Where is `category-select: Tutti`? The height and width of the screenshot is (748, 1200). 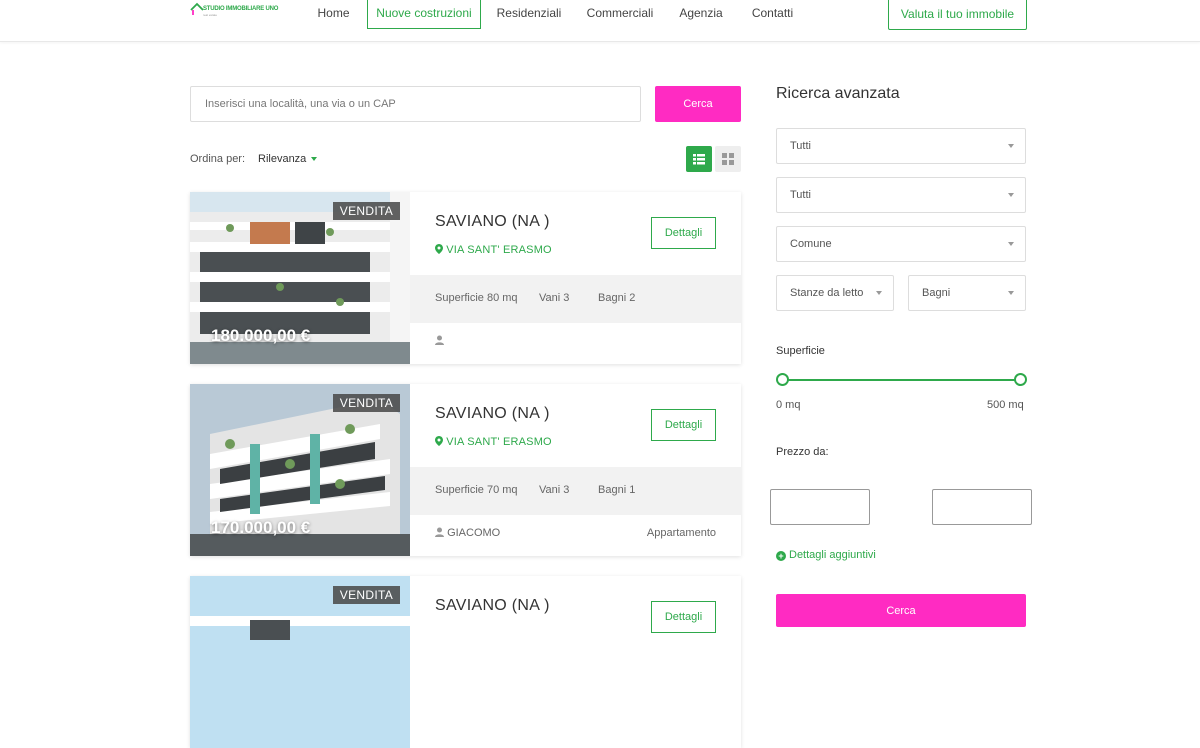
category-select: Tutti is located at coordinates (901, 195).